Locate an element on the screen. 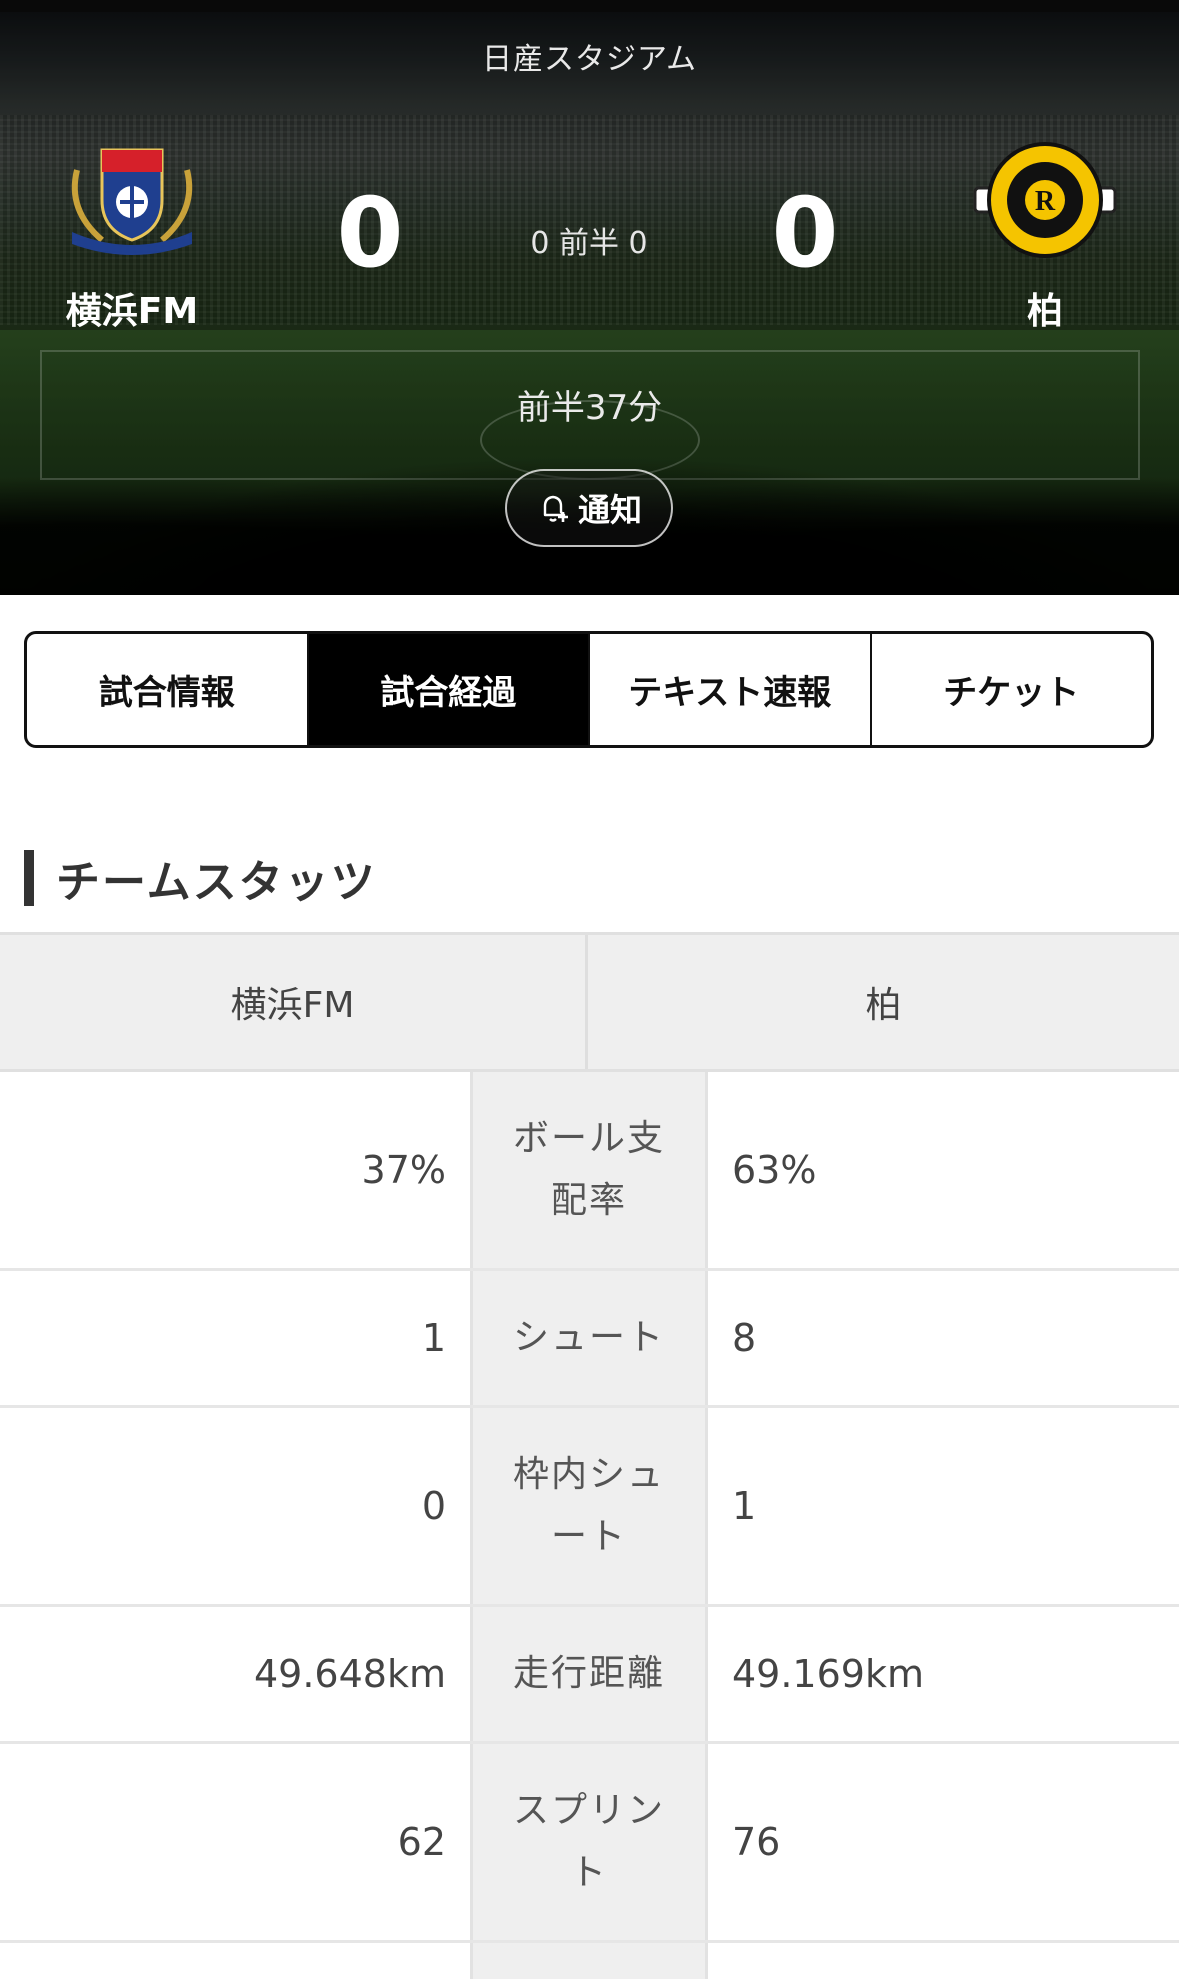  stat-label: スプリント is located at coordinates (589, 1842).